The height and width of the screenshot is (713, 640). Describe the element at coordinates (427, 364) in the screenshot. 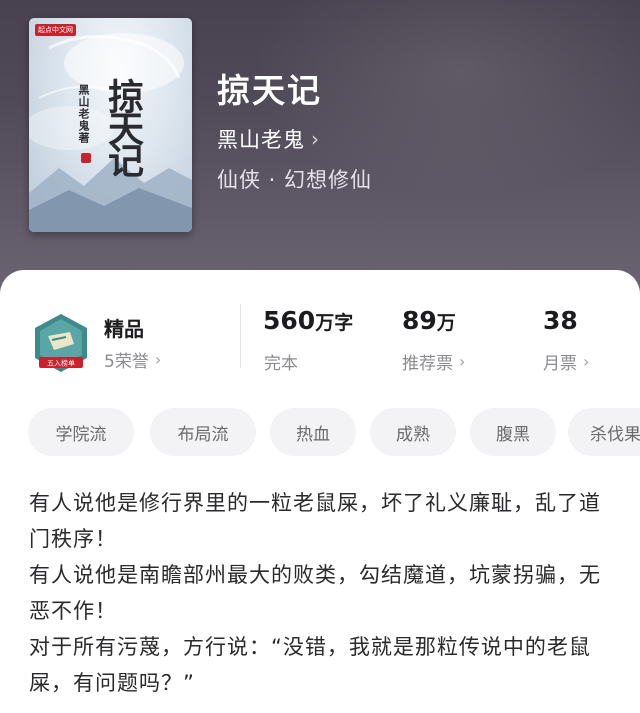

I see `recommend-ticket-label: 推荐票` at that location.